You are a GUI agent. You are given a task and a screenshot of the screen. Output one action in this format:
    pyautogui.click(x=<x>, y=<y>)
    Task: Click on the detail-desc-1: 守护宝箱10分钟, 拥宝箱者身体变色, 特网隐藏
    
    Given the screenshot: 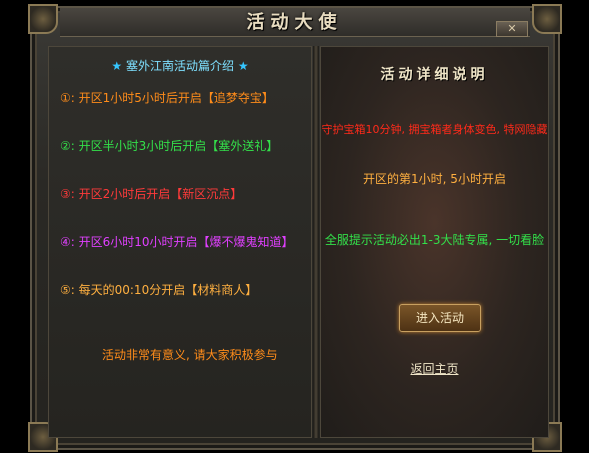 What is the action you would take?
    pyautogui.click(x=434, y=129)
    